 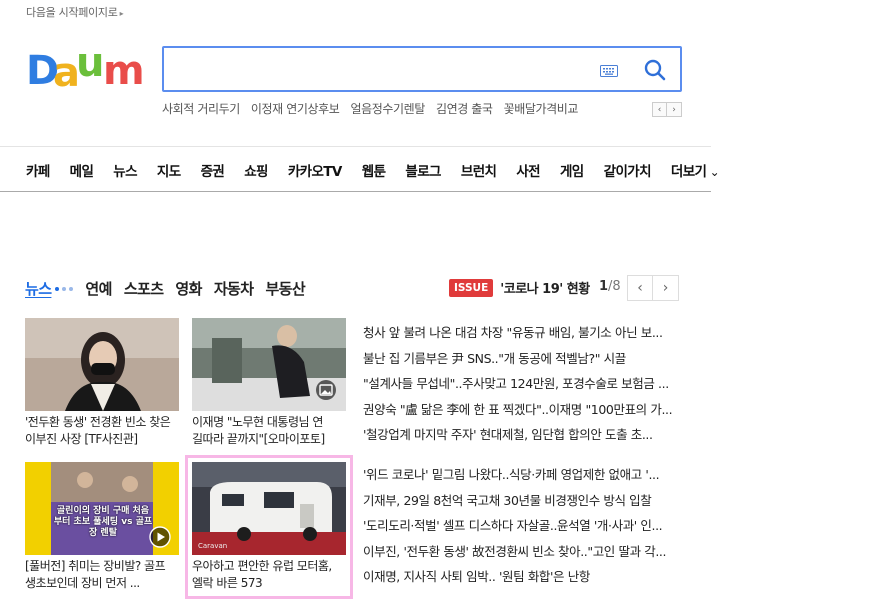 I want to click on nav-item-dictionary: 사전, so click(x=528, y=170).